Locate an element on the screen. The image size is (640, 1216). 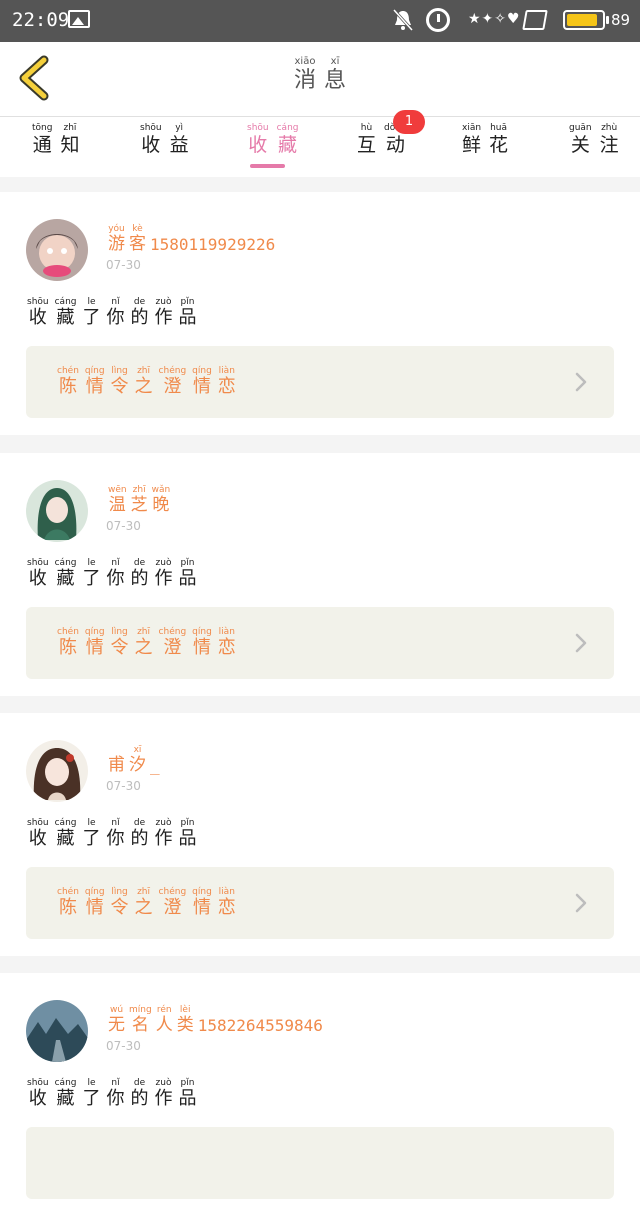
hanzi: 知 is located at coordinates (70, 145).